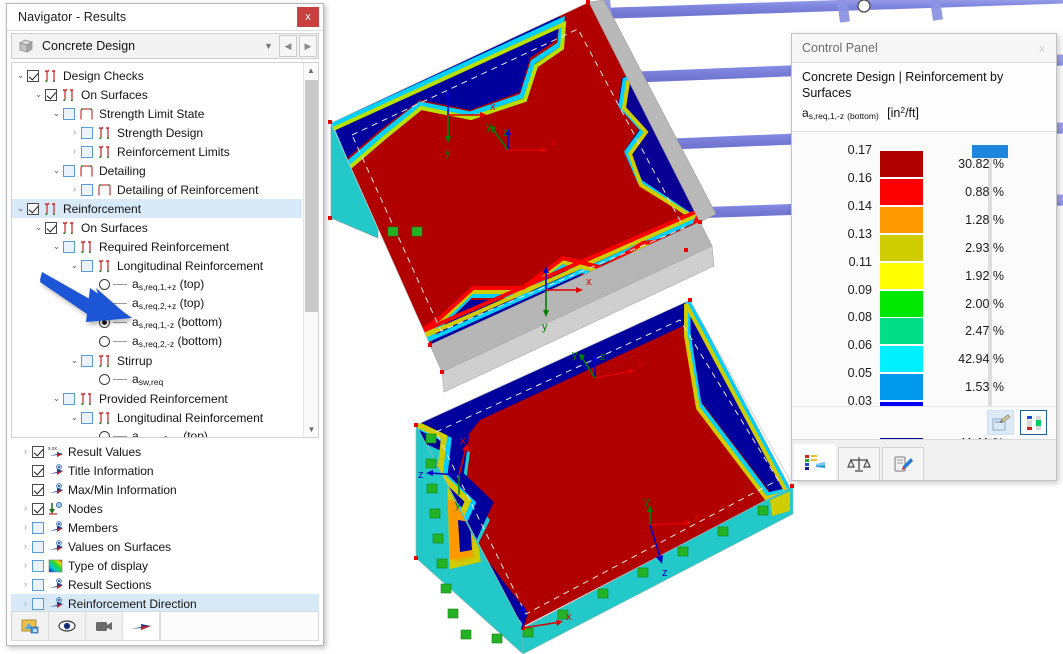 Image resolution: width=1063 pixels, height=654 pixels. I want to click on control-panel-tabs, so click(924, 459).